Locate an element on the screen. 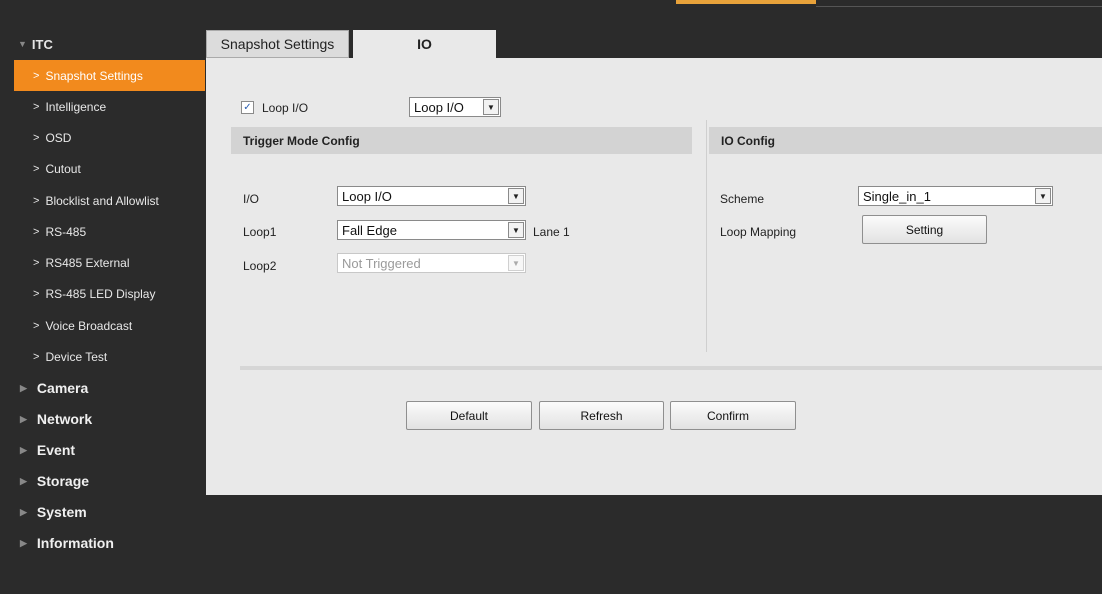 Image resolution: width=1102 pixels, height=594 pixels. sidebar-group-label: Storage is located at coordinates (63, 481).